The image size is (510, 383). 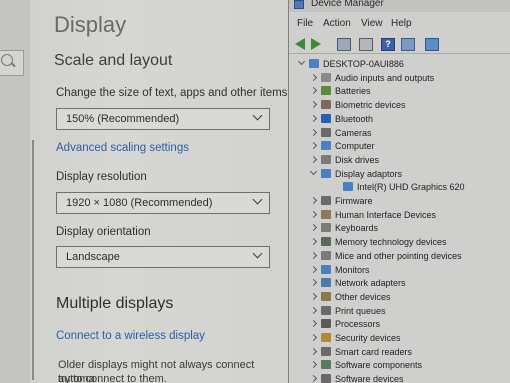 I want to click on advanced-scaling-link: Advanced scaling settings, so click(x=122, y=148).